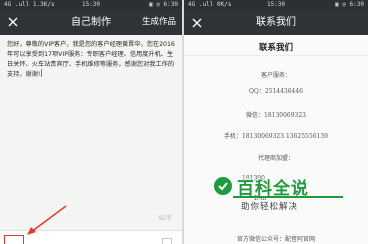 This screenshot has height=244, width=368. What do you see at coordinates (42, 73) in the screenshot?
I see `text-cursor` at bounding box center [42, 73].